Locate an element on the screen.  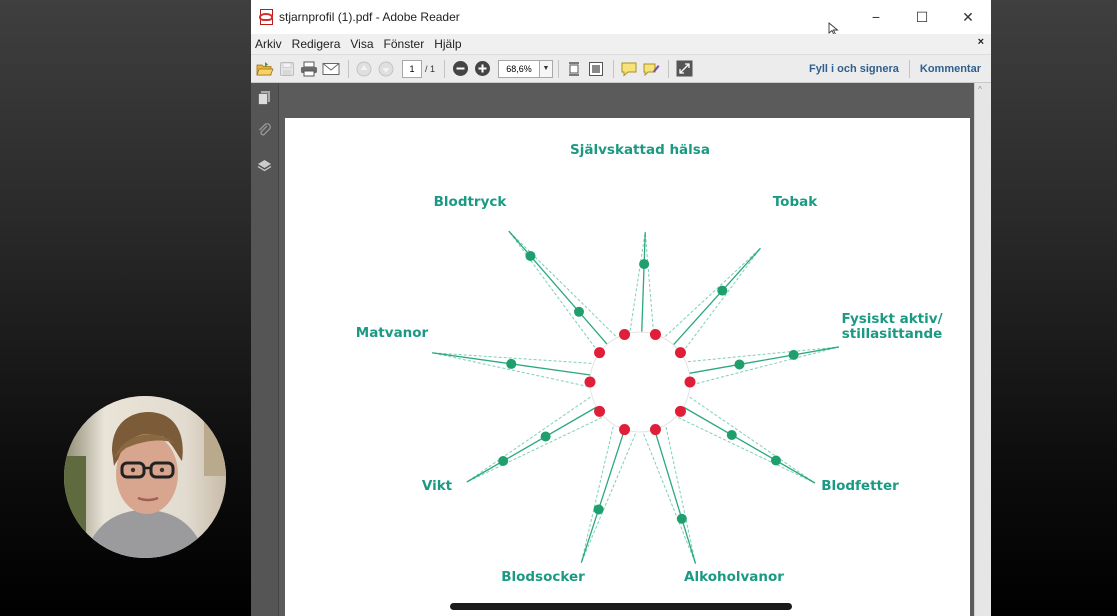
comment-tab: Kommentar is located at coordinates (950, 69).